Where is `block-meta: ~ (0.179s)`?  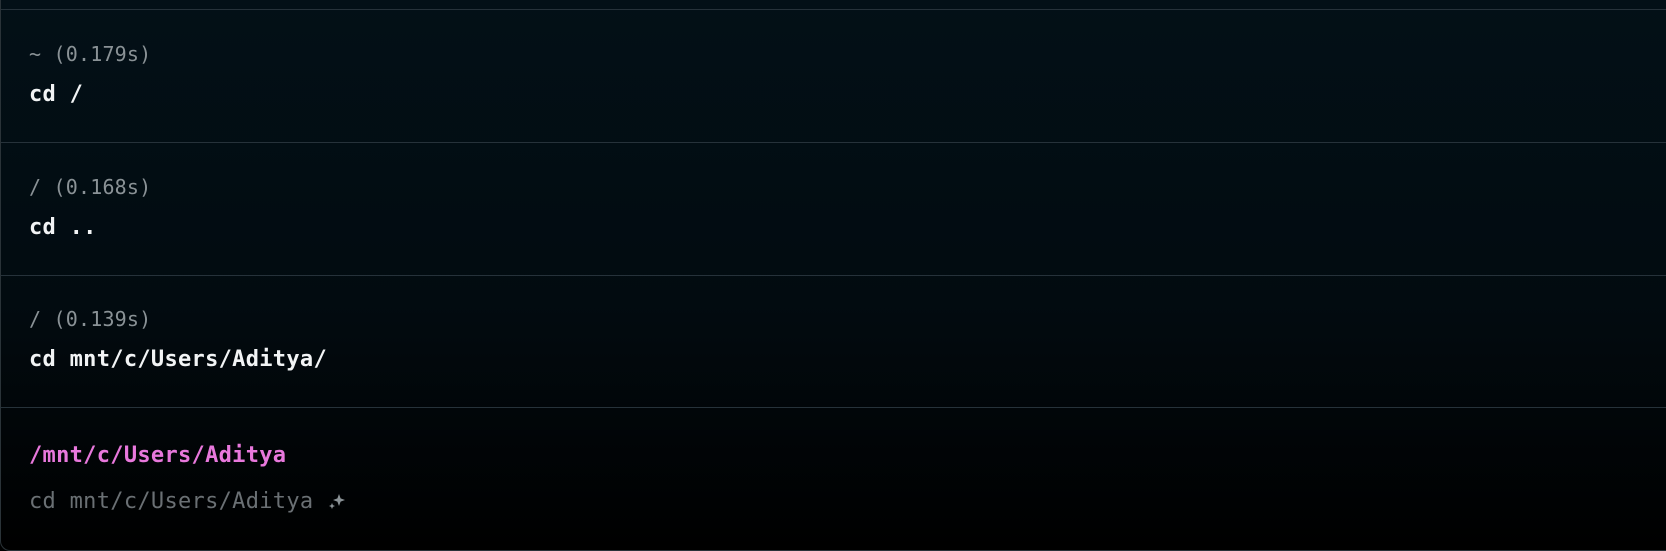 block-meta: ~ (0.179s) is located at coordinates (90, 54).